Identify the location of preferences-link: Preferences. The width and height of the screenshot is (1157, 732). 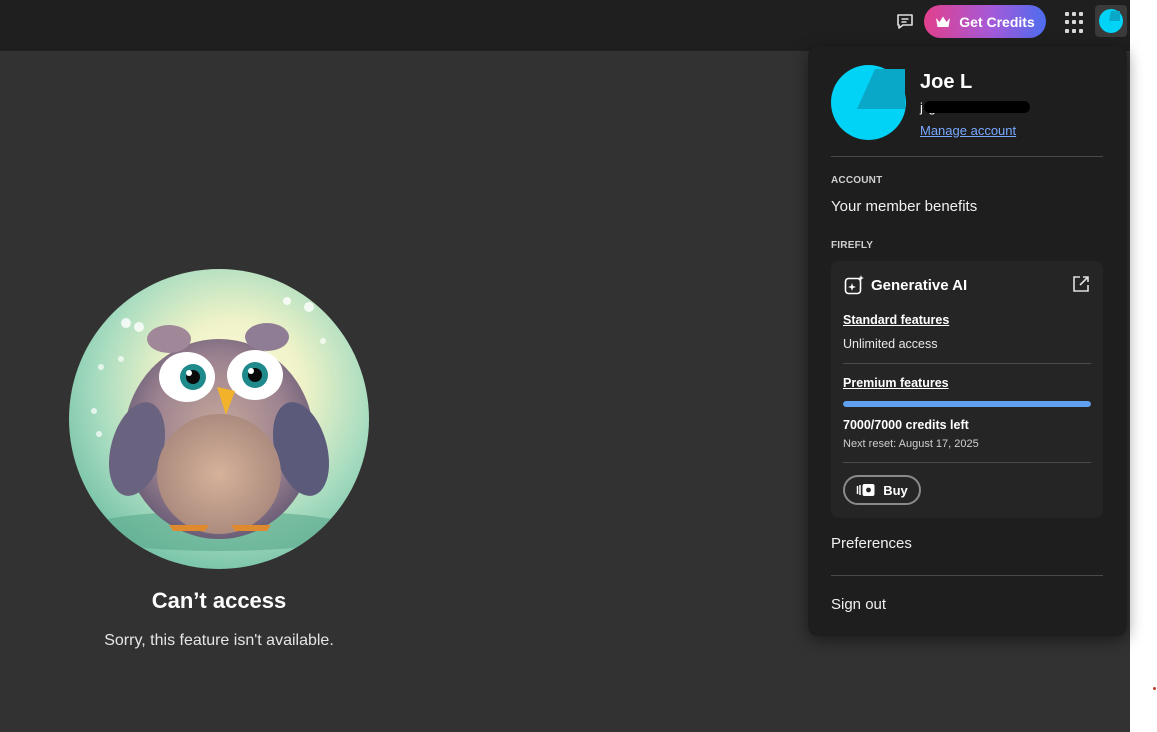
(871, 543).